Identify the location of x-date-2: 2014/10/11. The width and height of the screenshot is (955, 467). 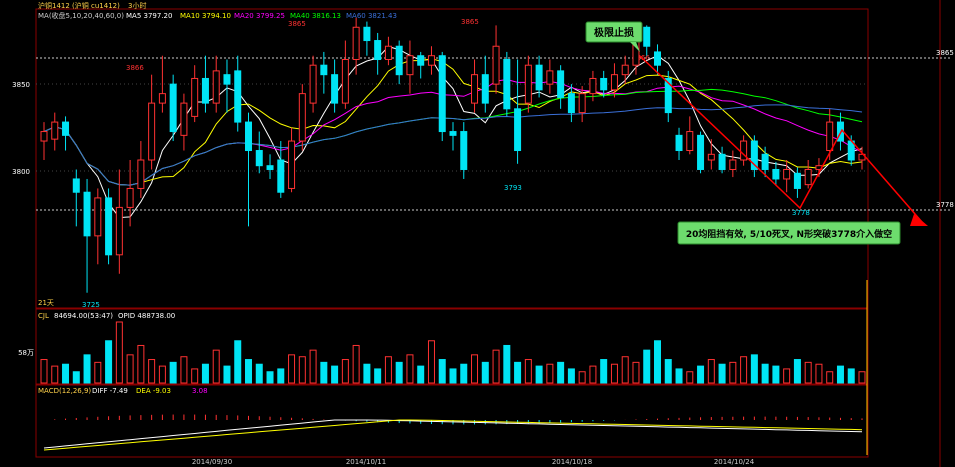
(366, 462).